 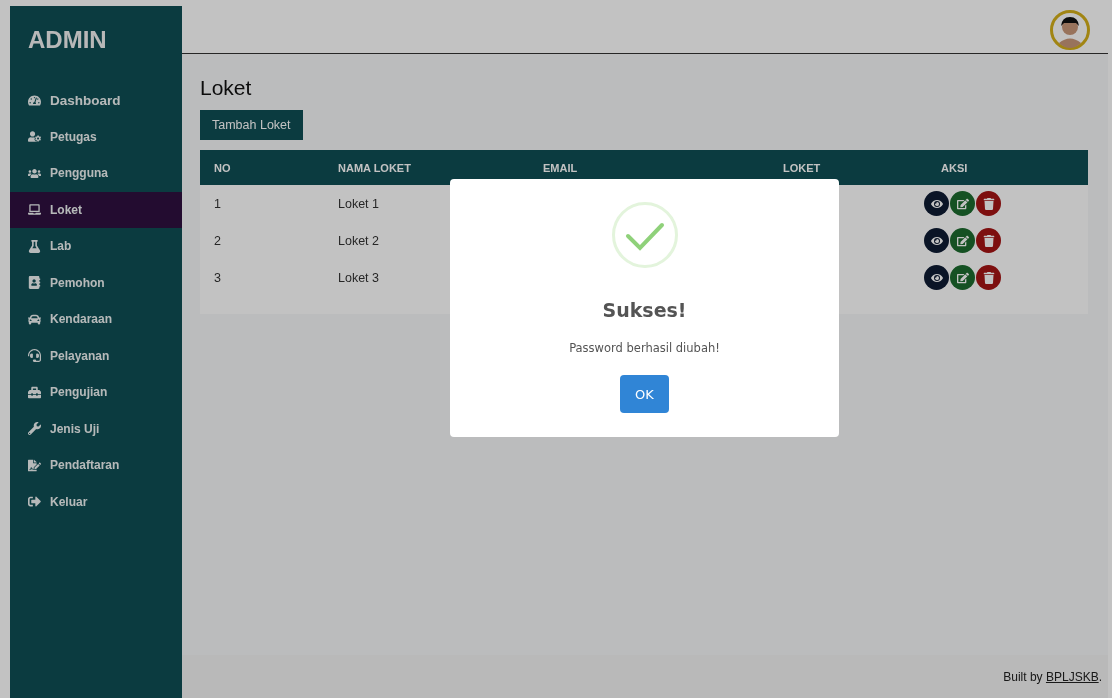 I want to click on footer-link: BPLJSKB, so click(x=1072, y=676).